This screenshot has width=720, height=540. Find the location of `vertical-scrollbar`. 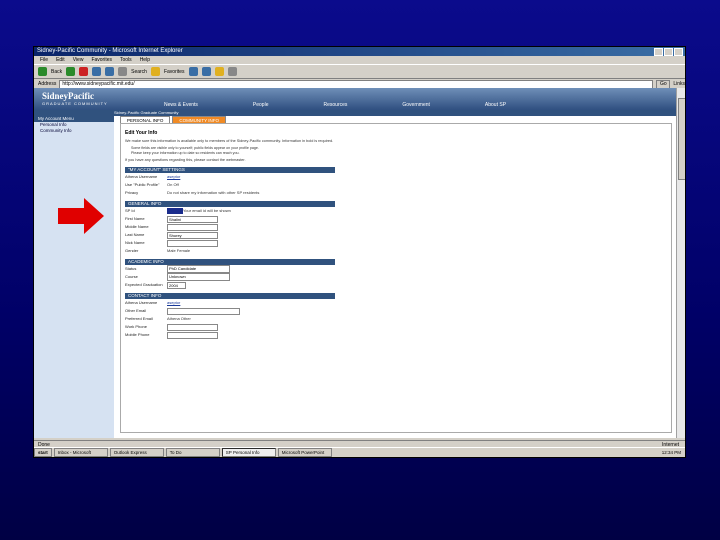

vertical-scrollbar is located at coordinates (680, 263).